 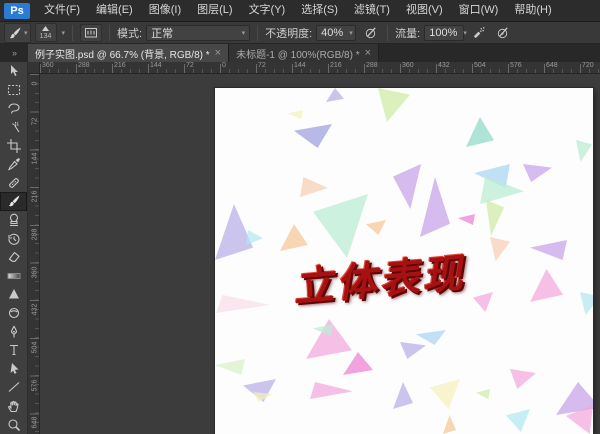 I want to click on eraser-tool, so click(x=13, y=257).